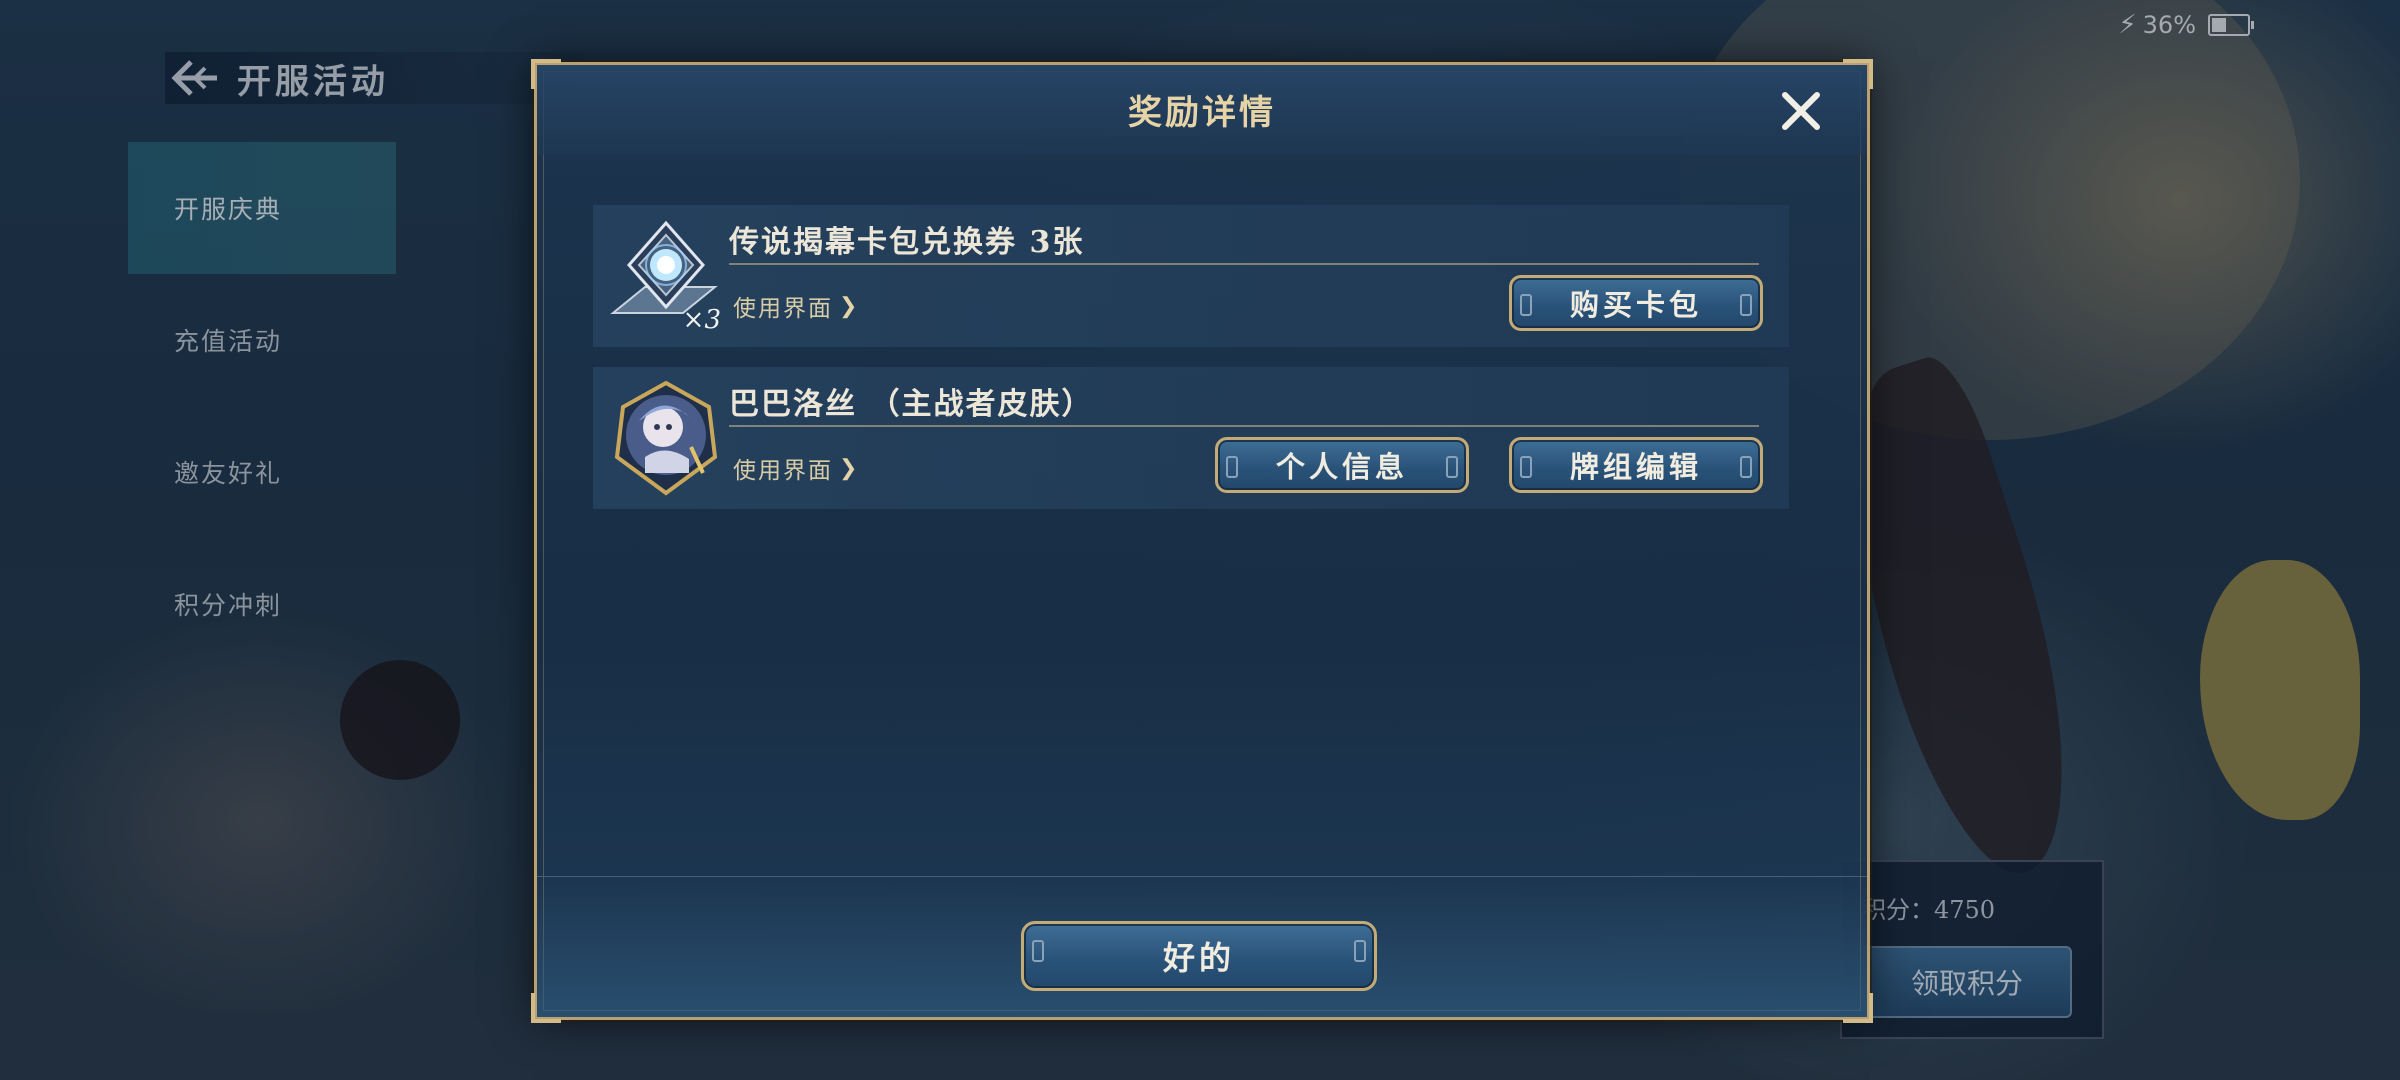  Describe the element at coordinates (1636, 465) in the screenshot. I see `deck-edit-button: 牌组编辑` at that location.